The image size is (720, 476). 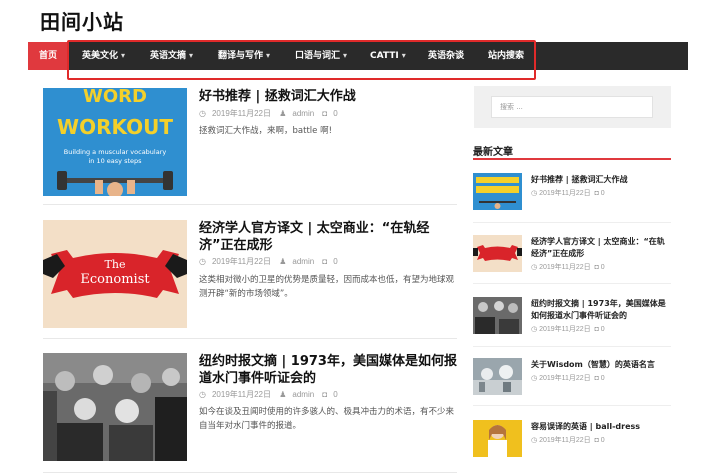 I want to click on nav-item-home: 首页, so click(x=48, y=56).